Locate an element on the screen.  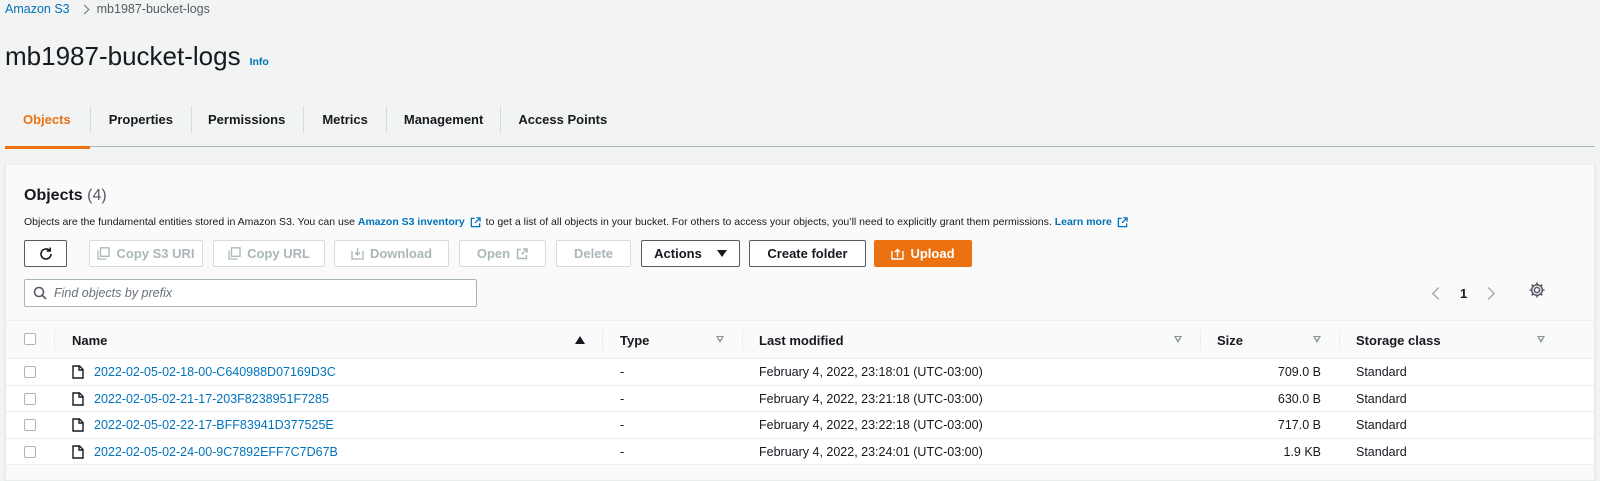
column-header-size: Size is located at coordinates (1230, 340).